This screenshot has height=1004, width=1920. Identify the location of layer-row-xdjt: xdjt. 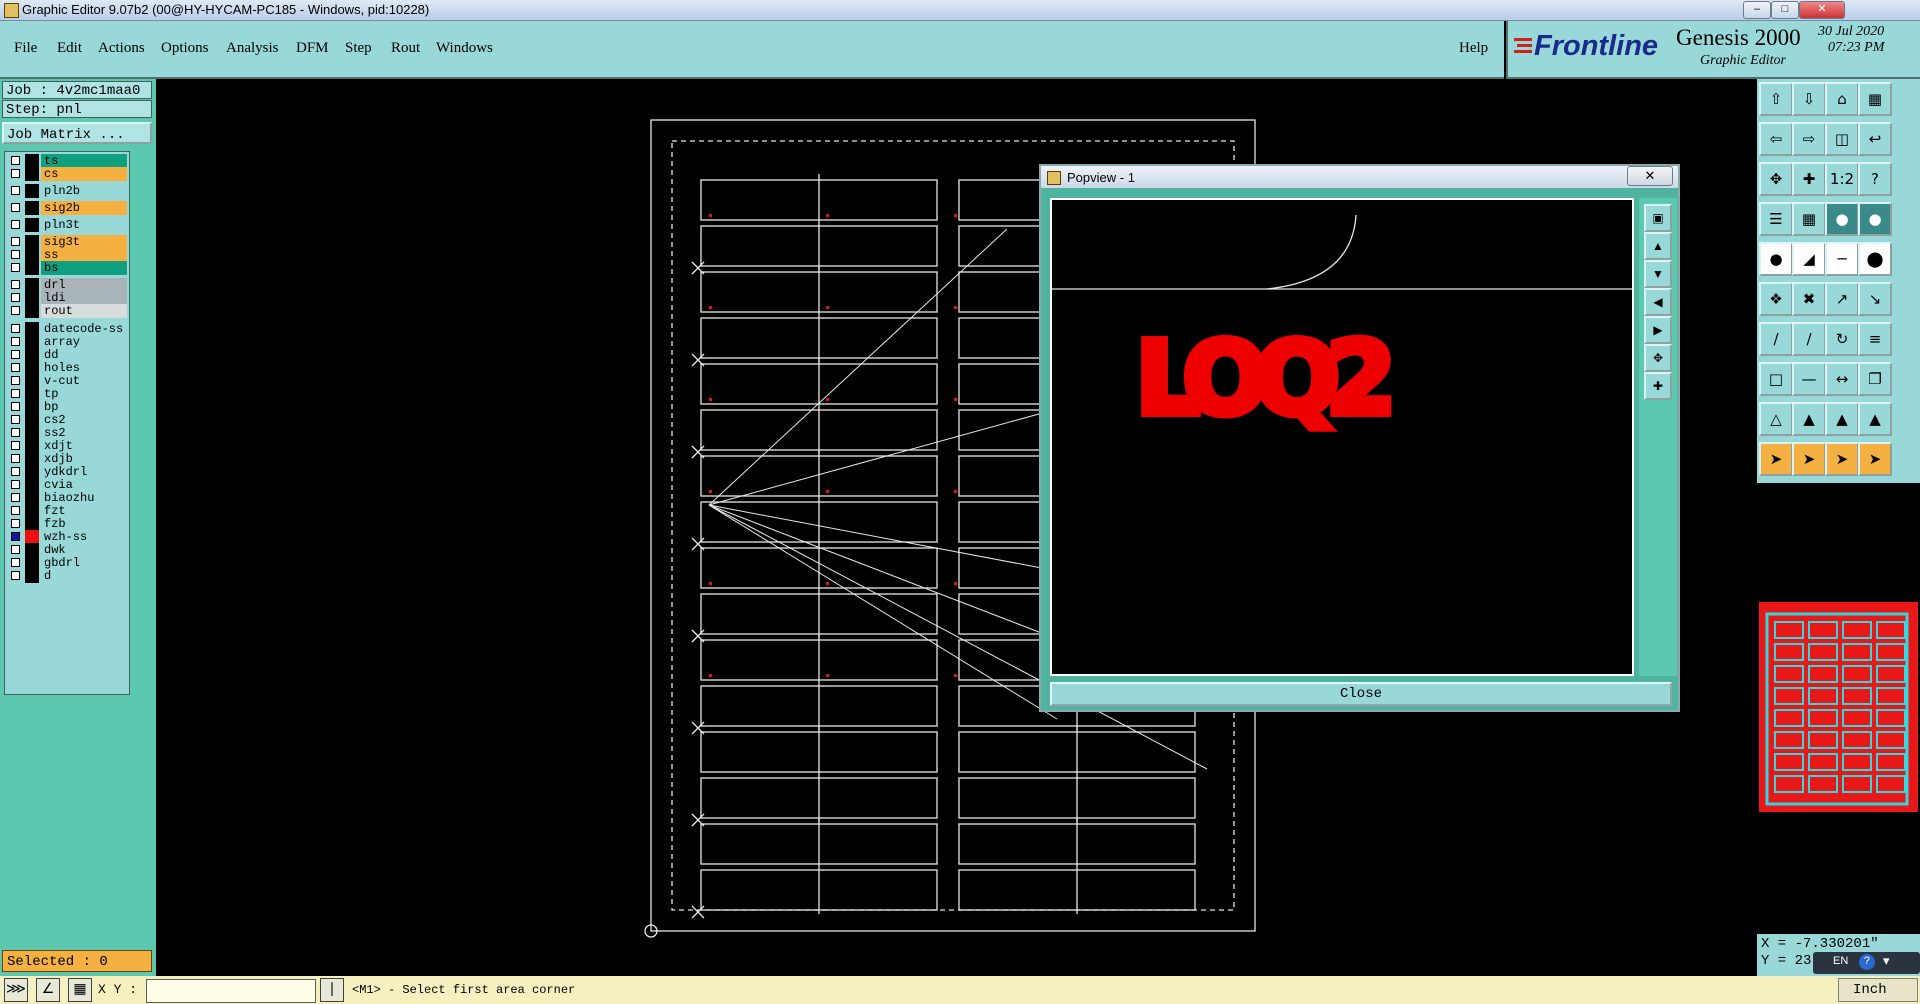
(67, 446).